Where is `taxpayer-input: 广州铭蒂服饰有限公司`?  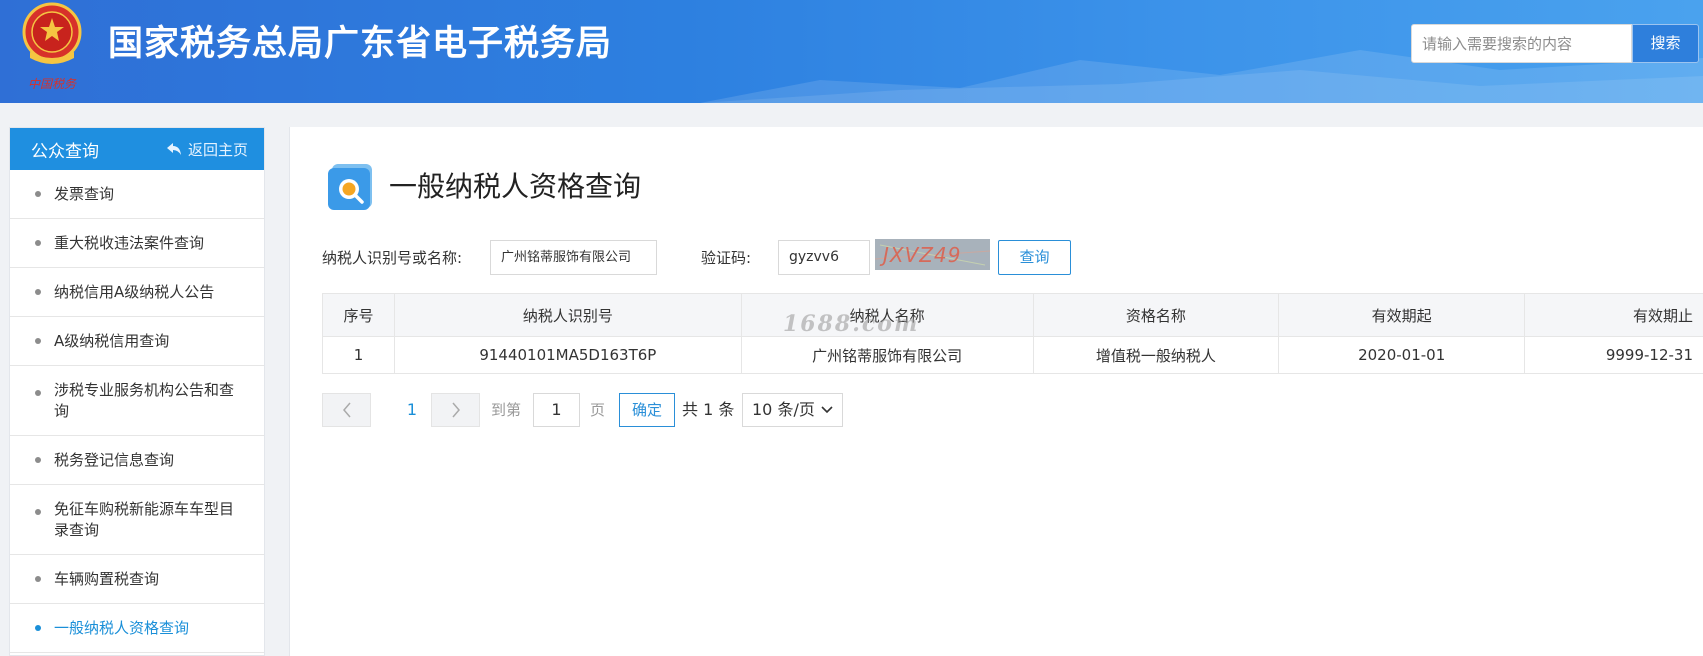
taxpayer-input: 广州铭蒂服饰有限公司 is located at coordinates (573, 257).